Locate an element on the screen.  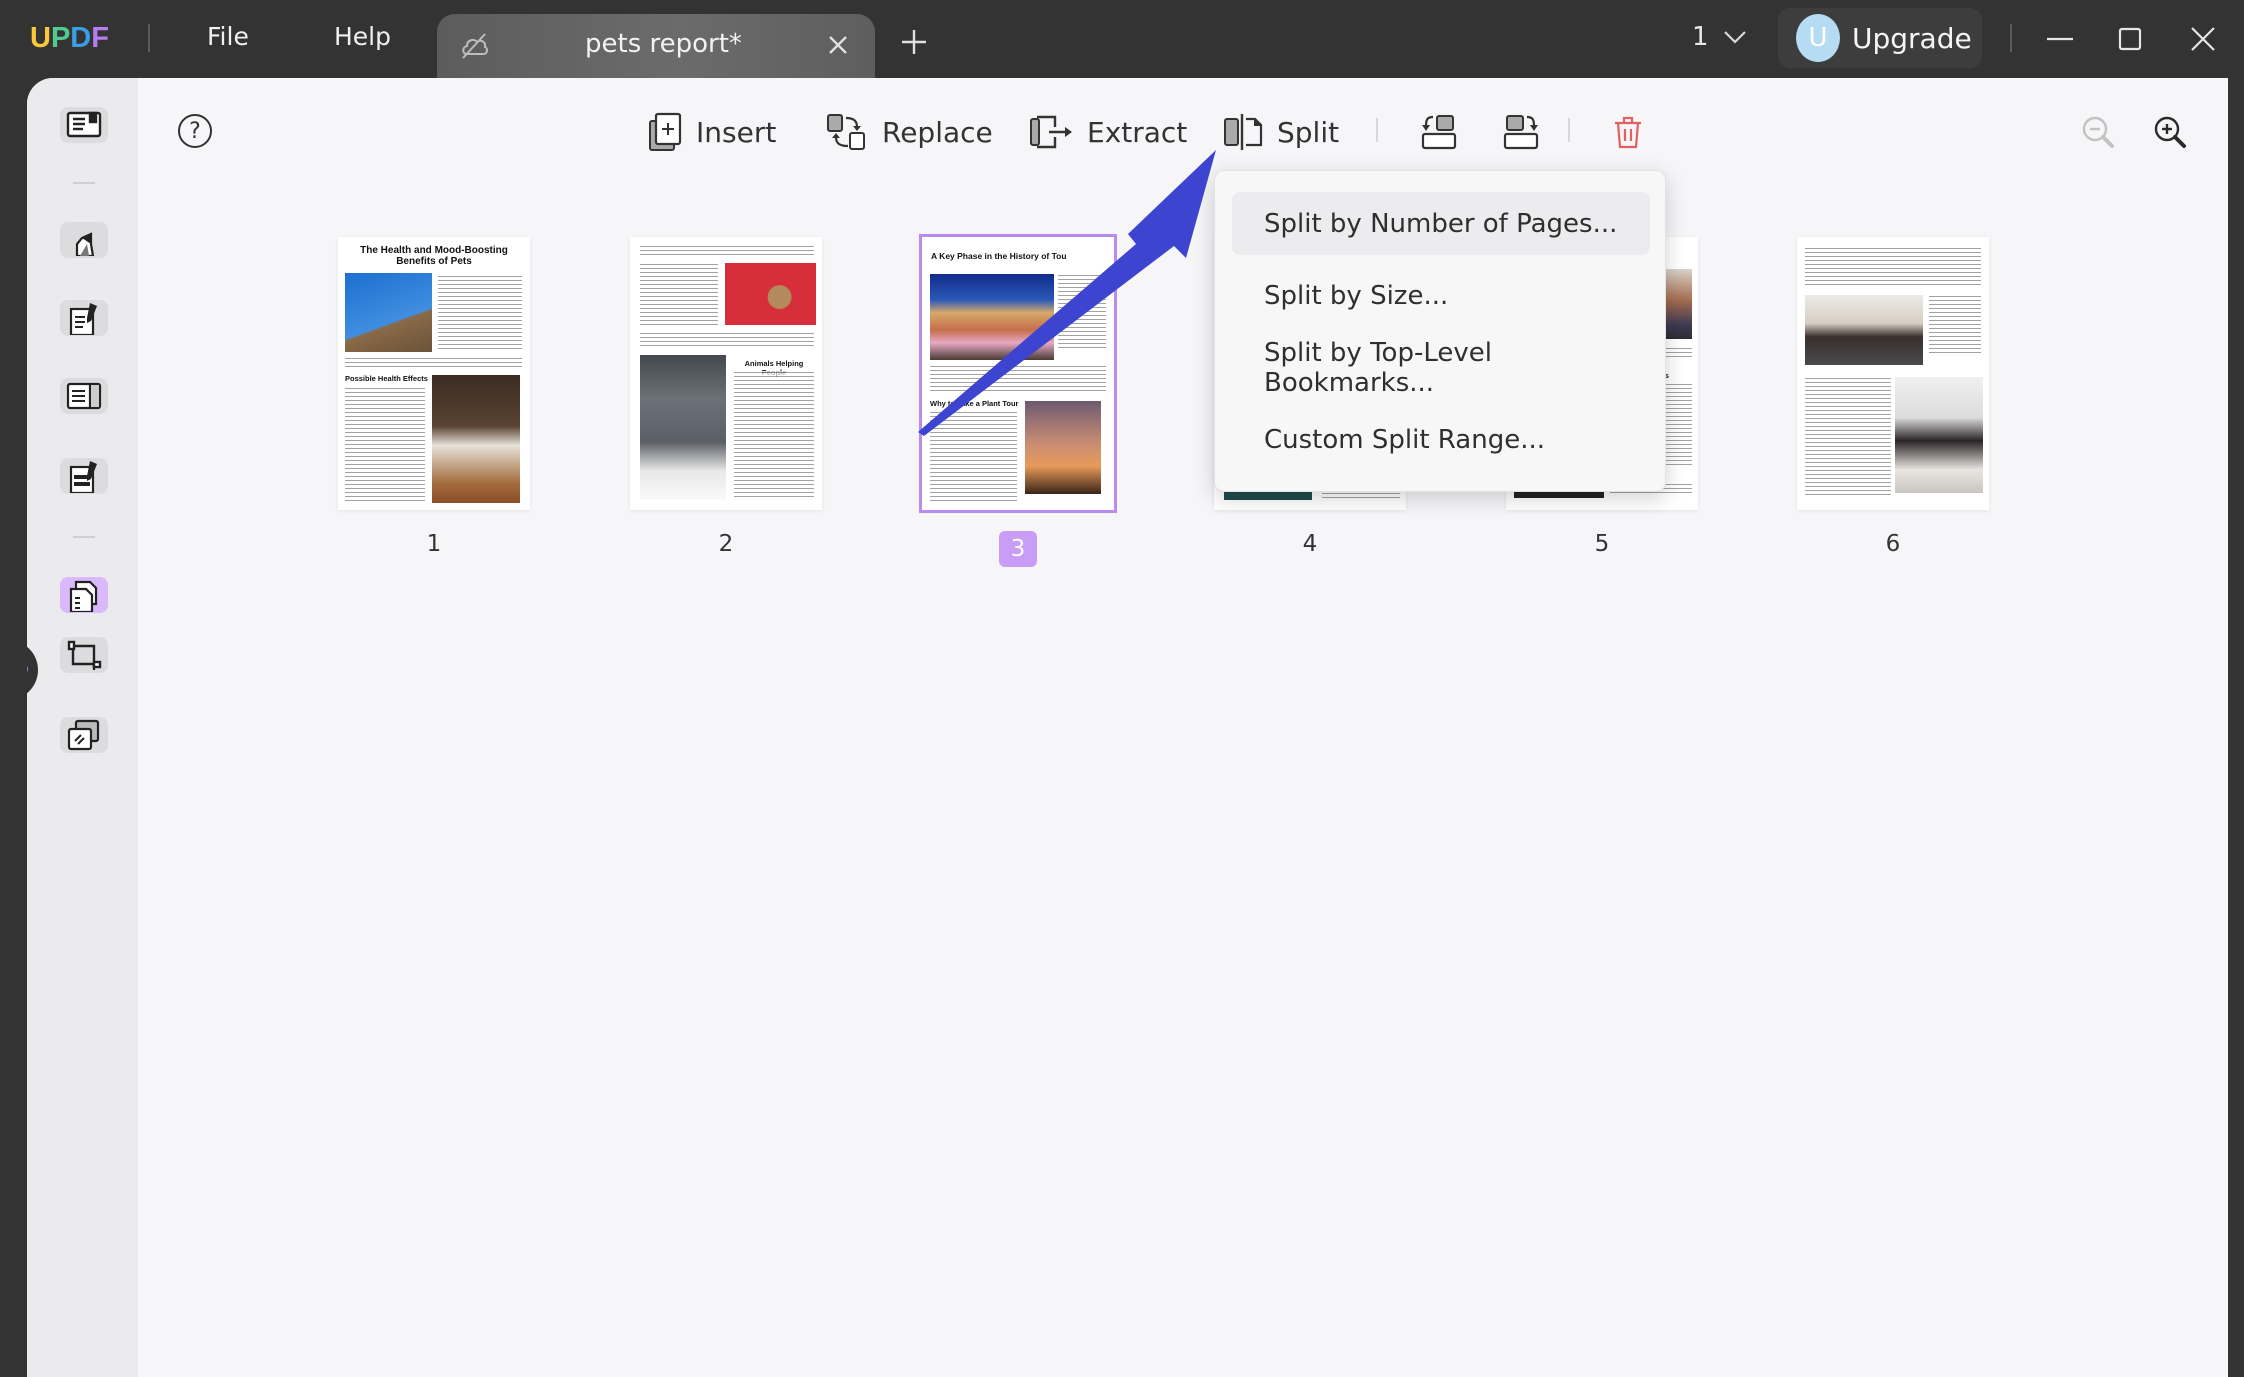
chevron-down-icon is located at coordinates (1734, 37).